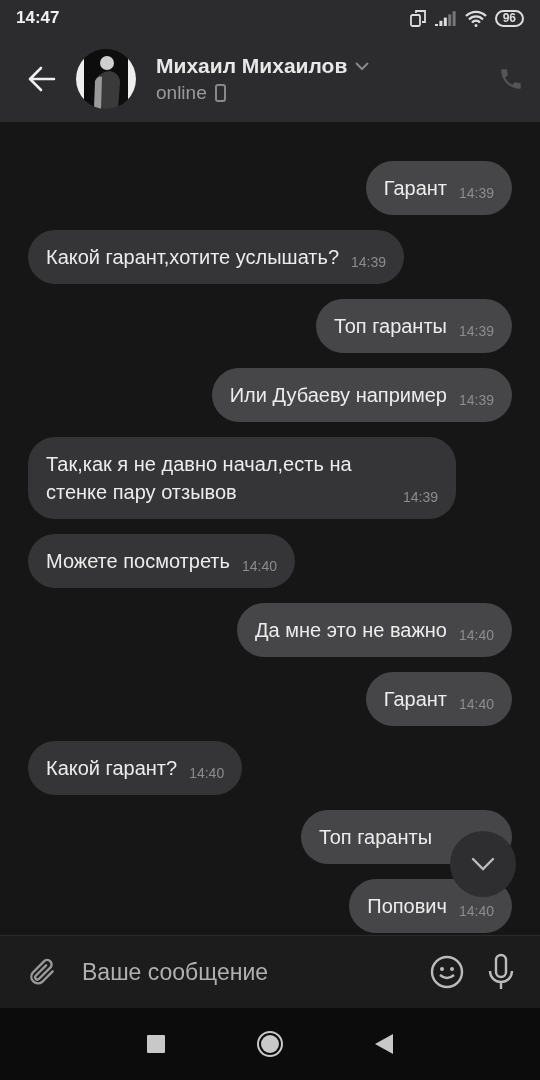  Describe the element at coordinates (447, 972) in the screenshot. I see `emoji-button` at that location.